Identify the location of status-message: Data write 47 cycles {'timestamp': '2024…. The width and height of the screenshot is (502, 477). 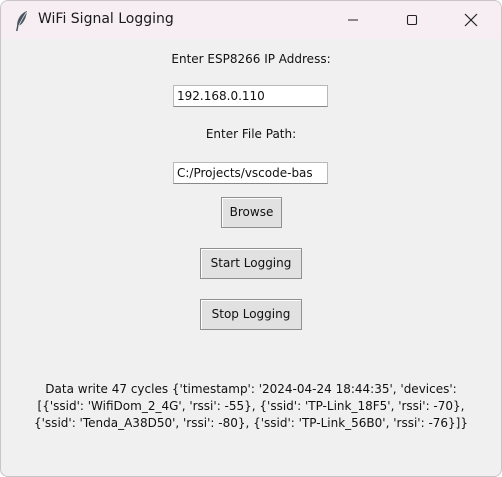
(251, 406).